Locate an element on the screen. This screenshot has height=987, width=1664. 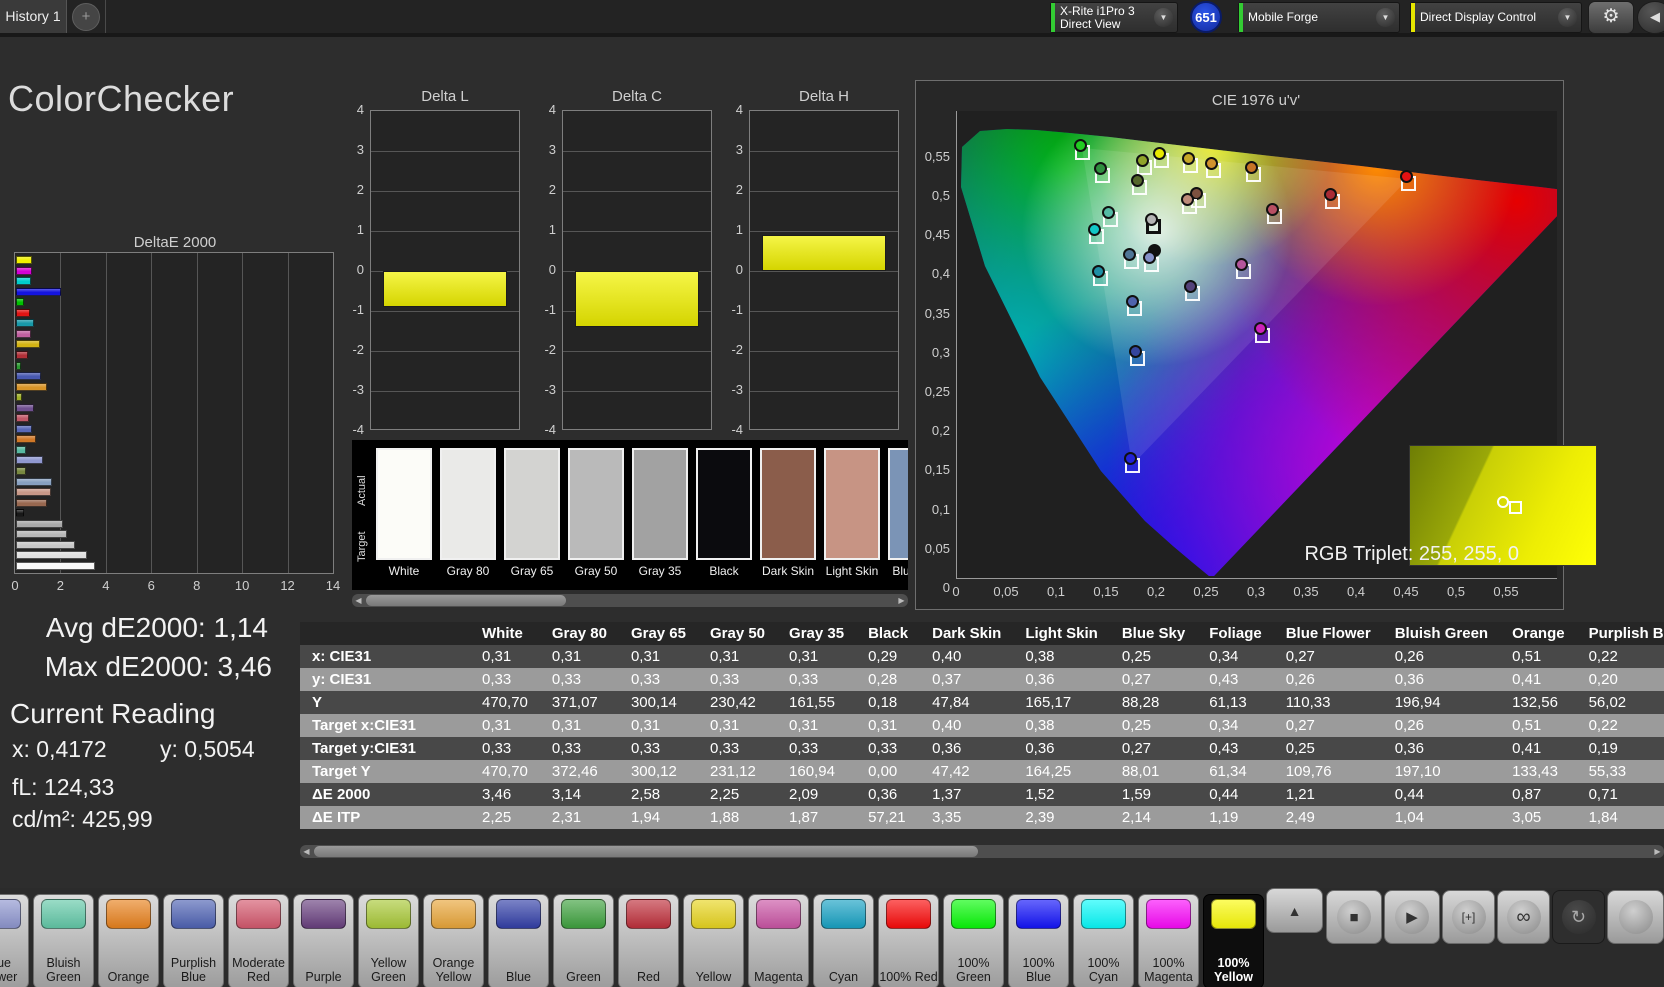
play-button: ▶ is located at coordinates (1412, 917).